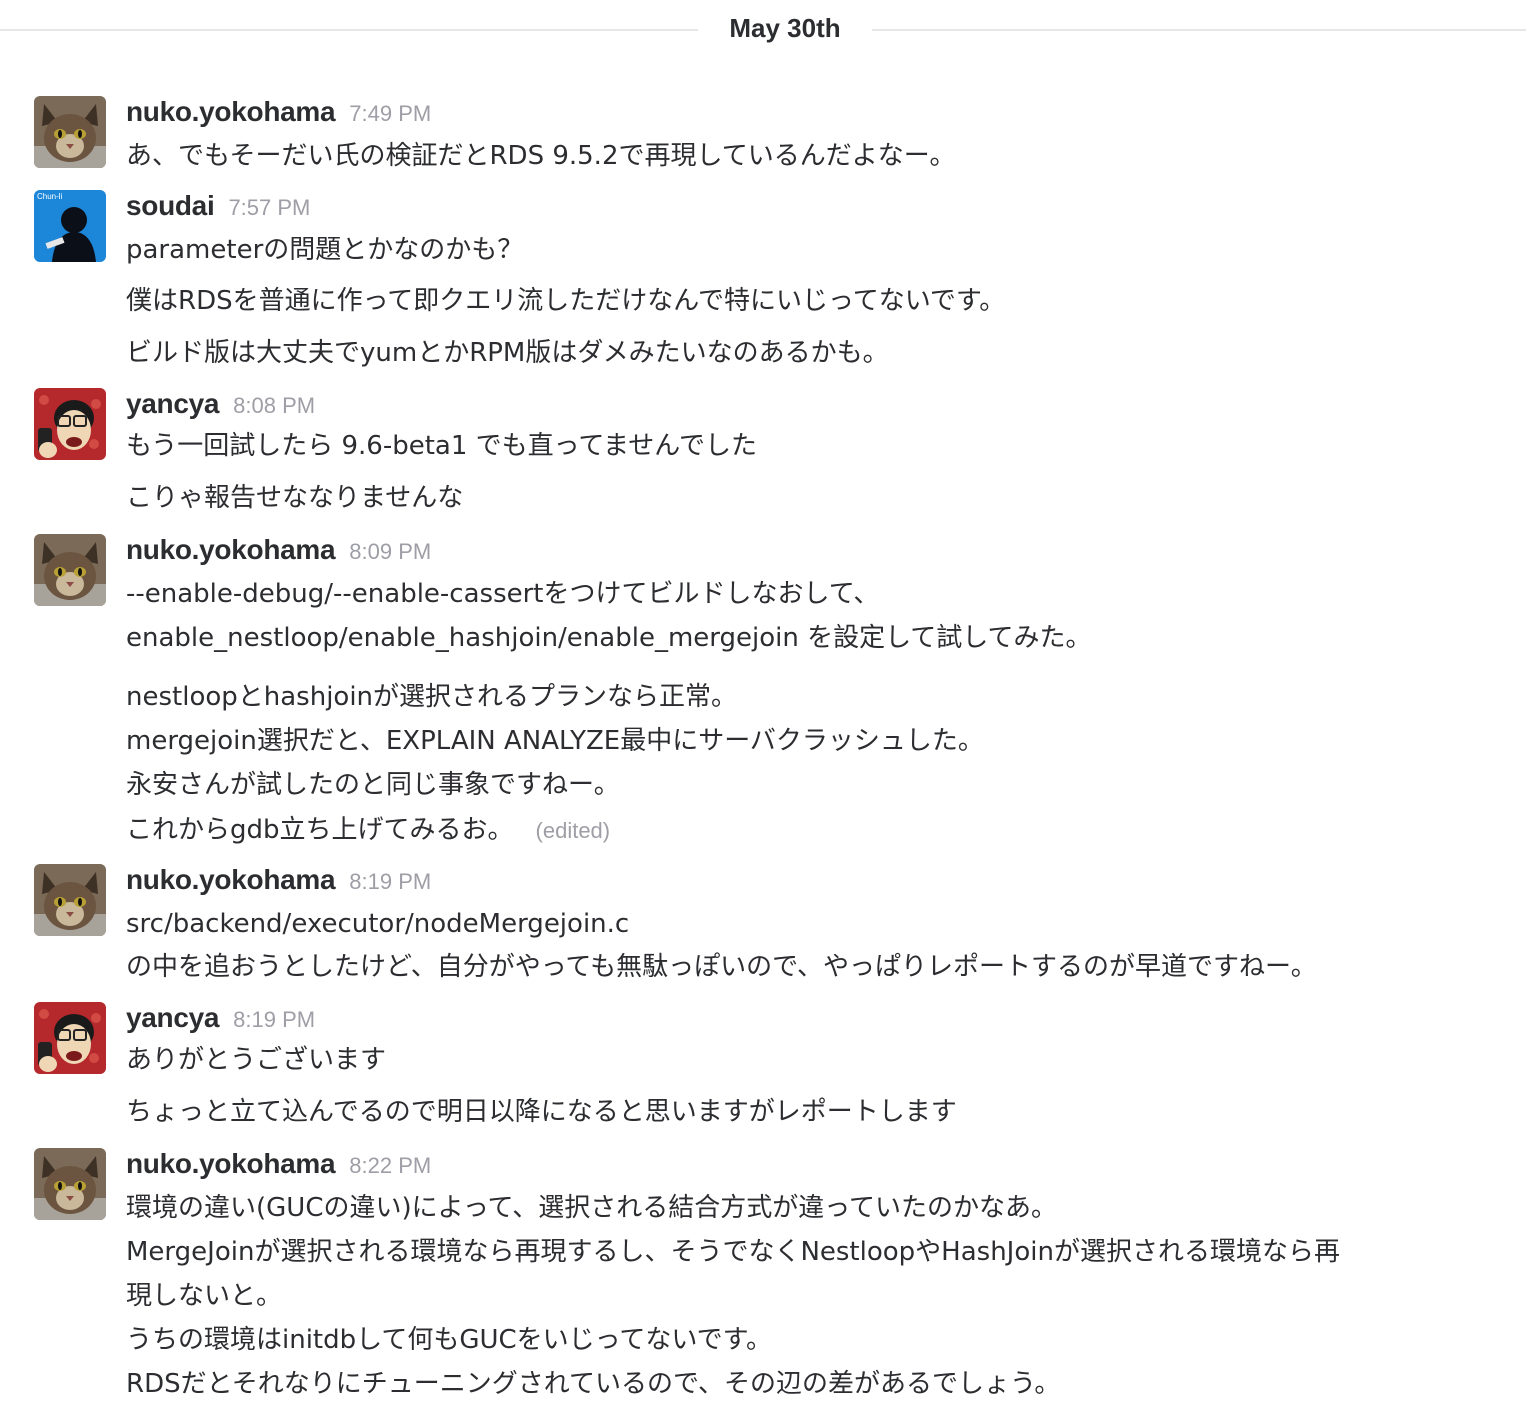  I want to click on message-text: 僕はRDSを普通に作って即クエリ流しただけなんで特にいじってないです。, so click(566, 301).